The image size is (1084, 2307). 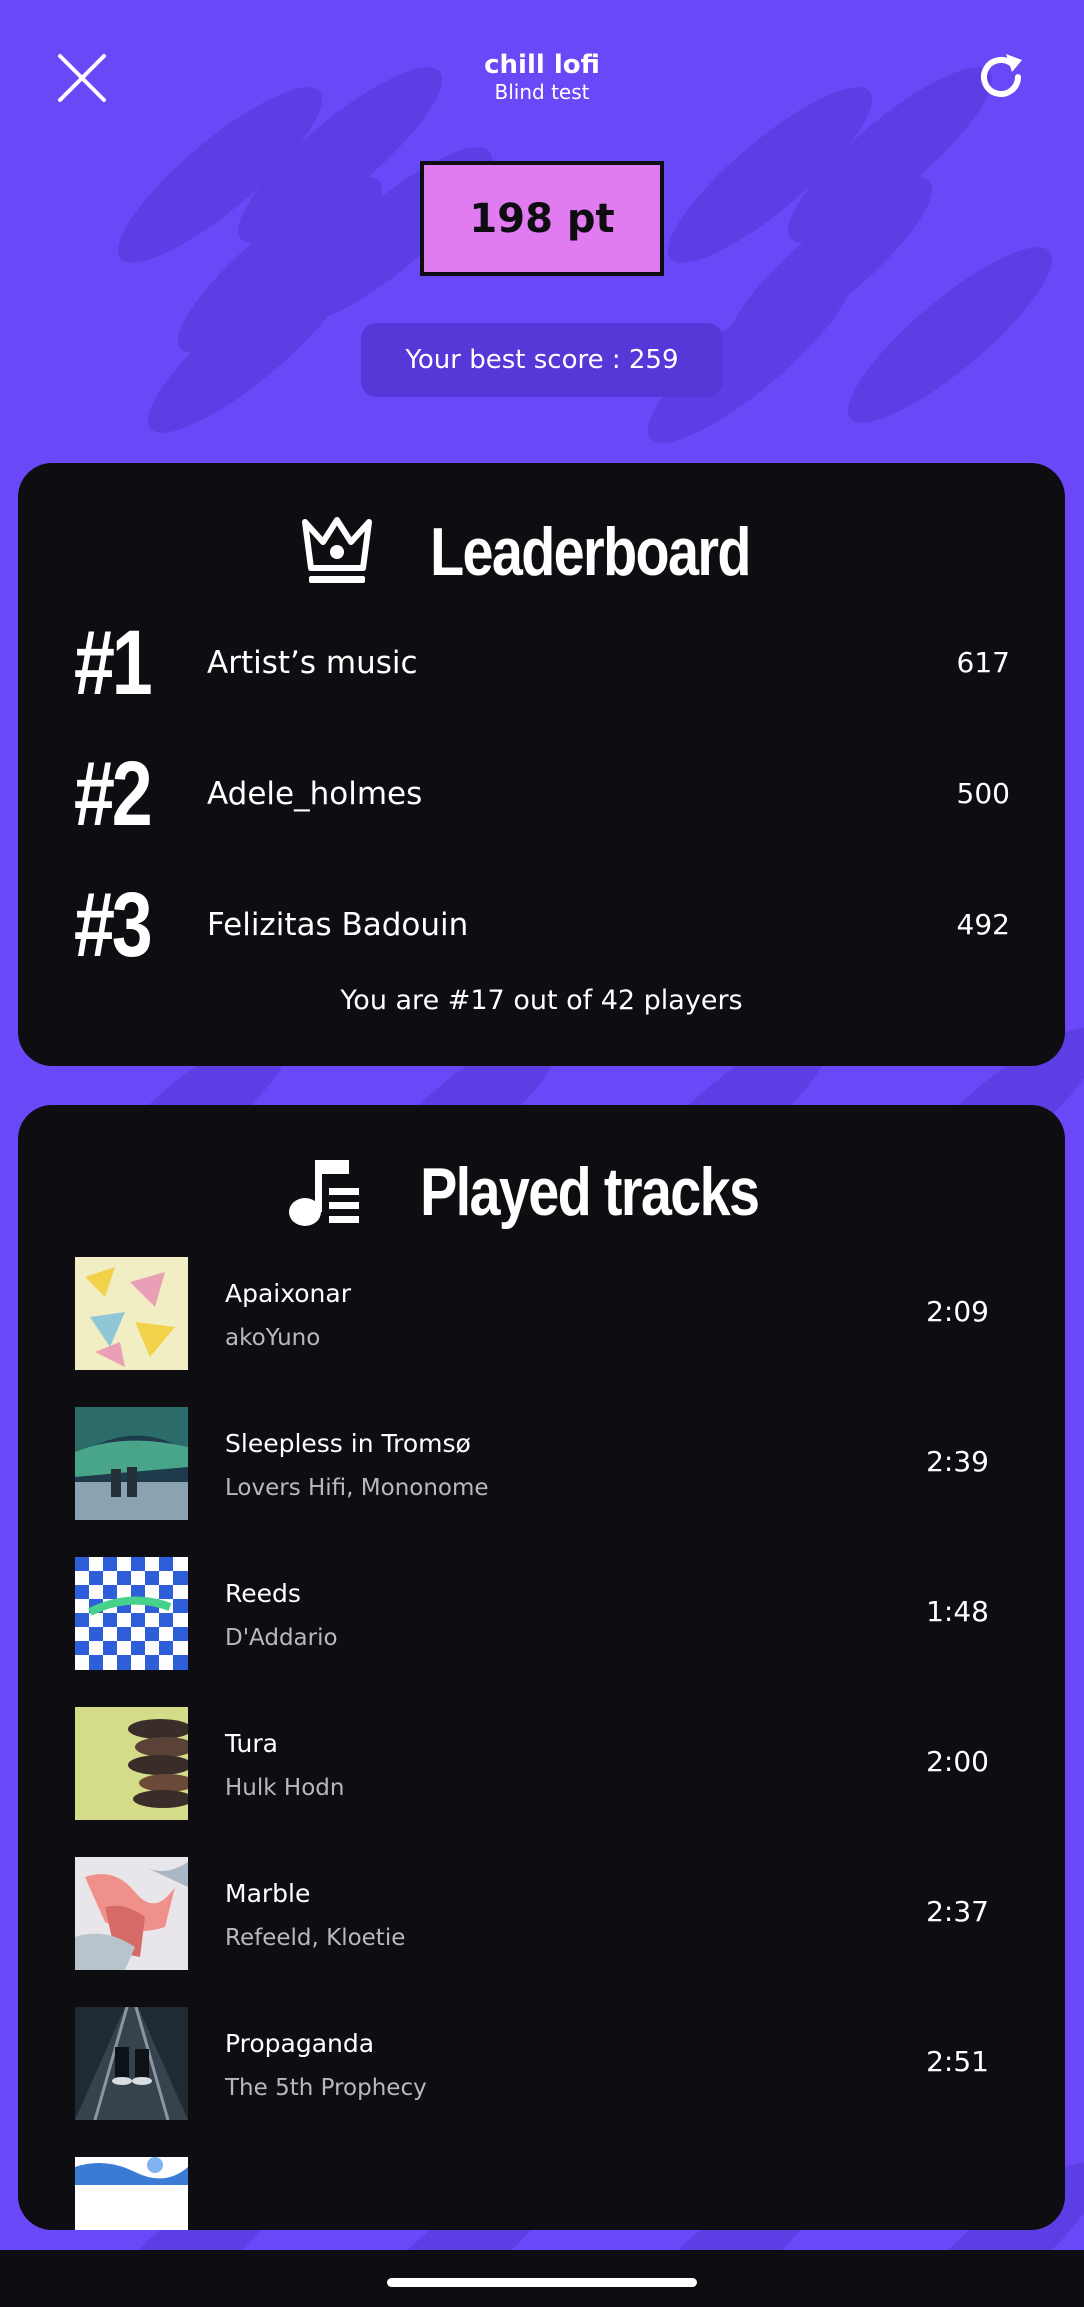 I want to click on track-artist: D'Addario, so click(x=281, y=1638).